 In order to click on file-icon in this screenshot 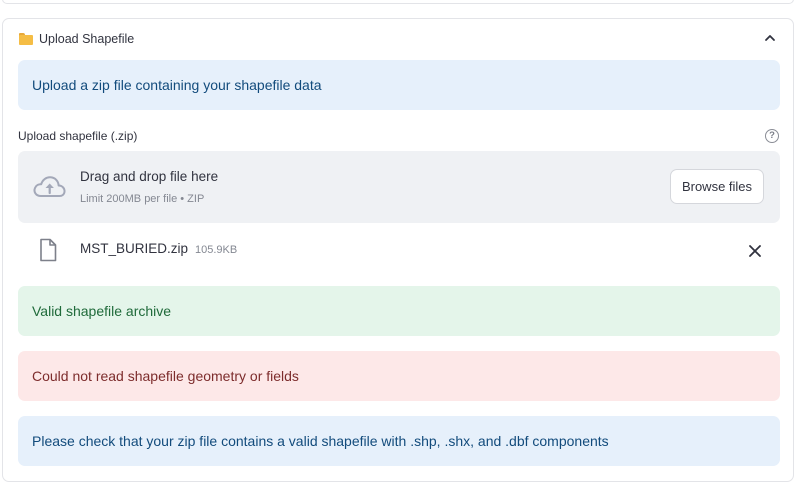, I will do `click(48, 250)`.